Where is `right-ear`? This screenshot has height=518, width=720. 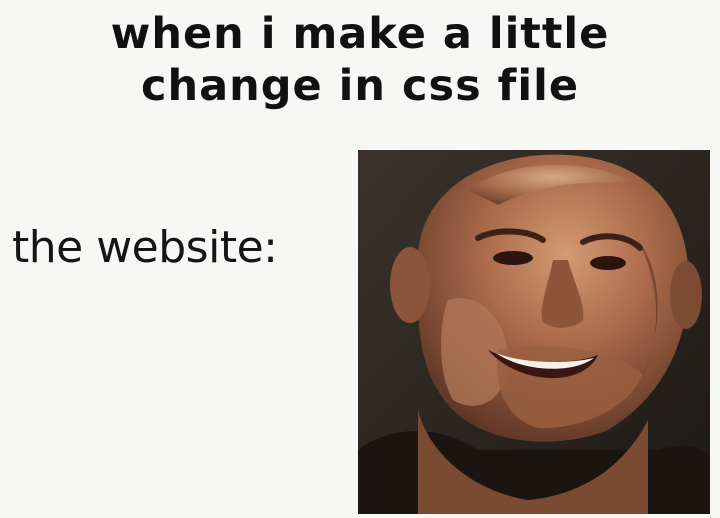
right-ear is located at coordinates (686, 295).